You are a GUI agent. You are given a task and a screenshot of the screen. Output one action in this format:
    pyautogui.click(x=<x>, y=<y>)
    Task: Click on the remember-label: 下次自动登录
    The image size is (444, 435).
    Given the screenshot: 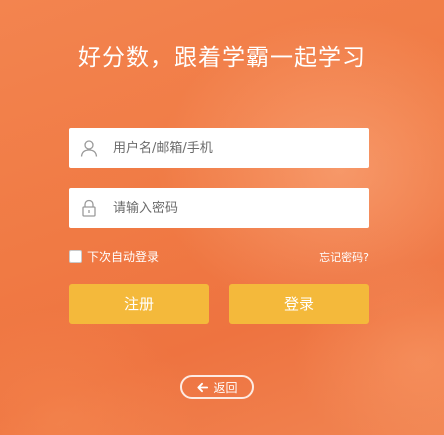 What is the action you would take?
    pyautogui.click(x=123, y=256)
    